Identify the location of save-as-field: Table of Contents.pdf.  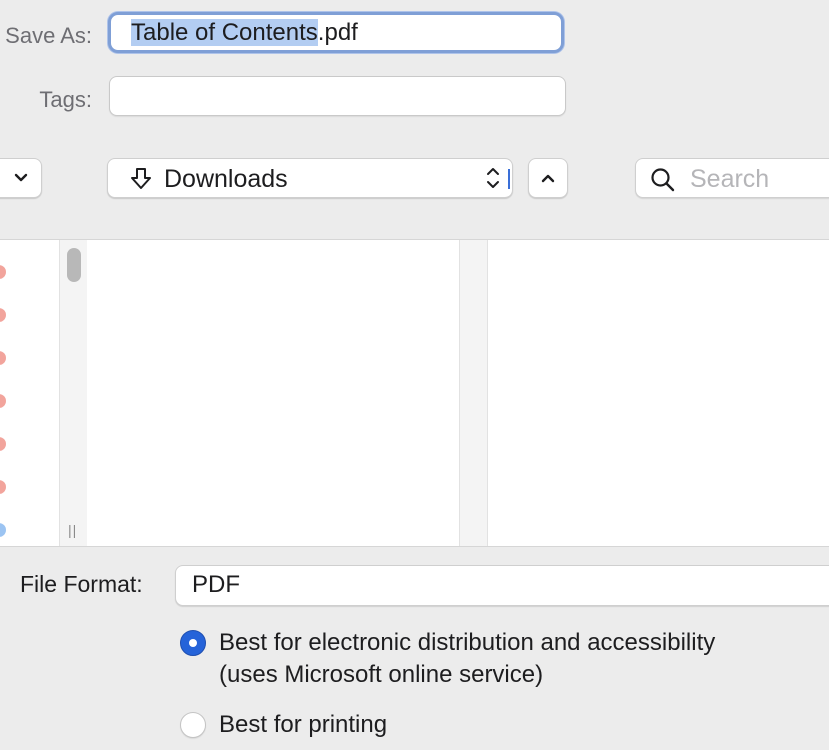
(336, 32).